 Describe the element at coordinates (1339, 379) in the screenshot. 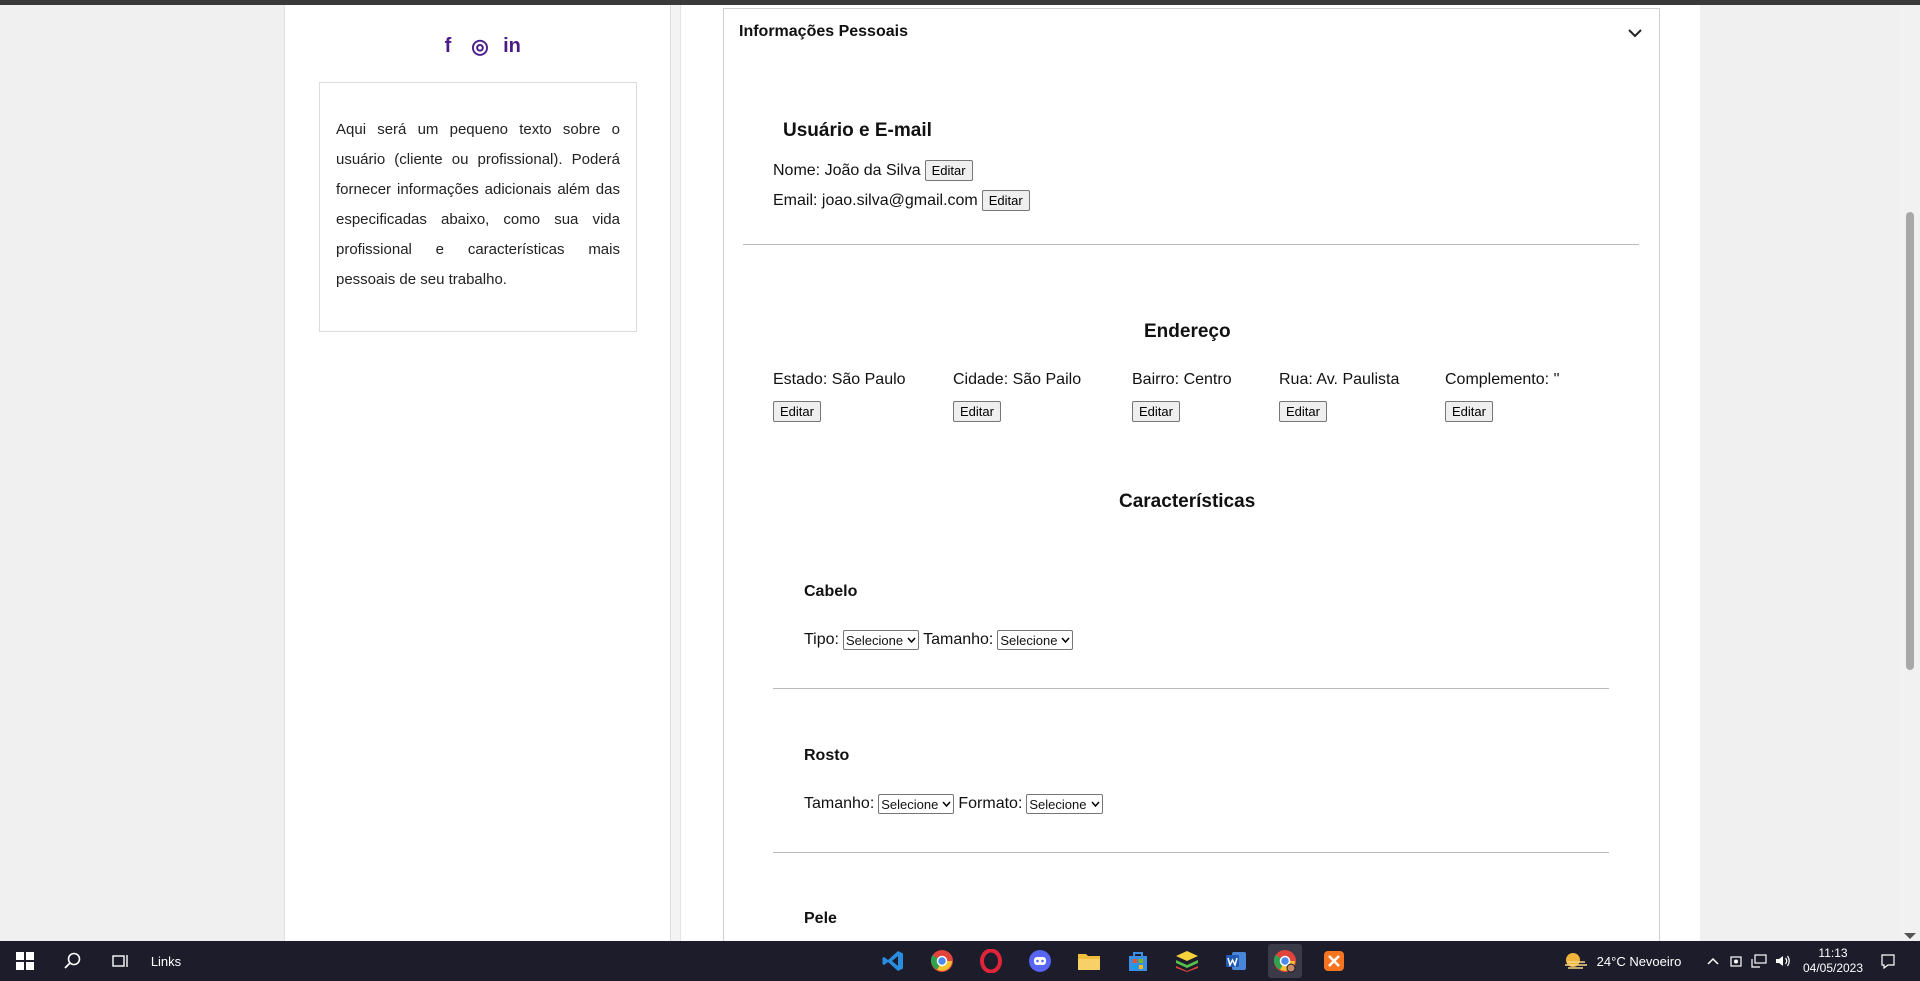

I see `street-label: Rua: Av. Paulista` at that location.